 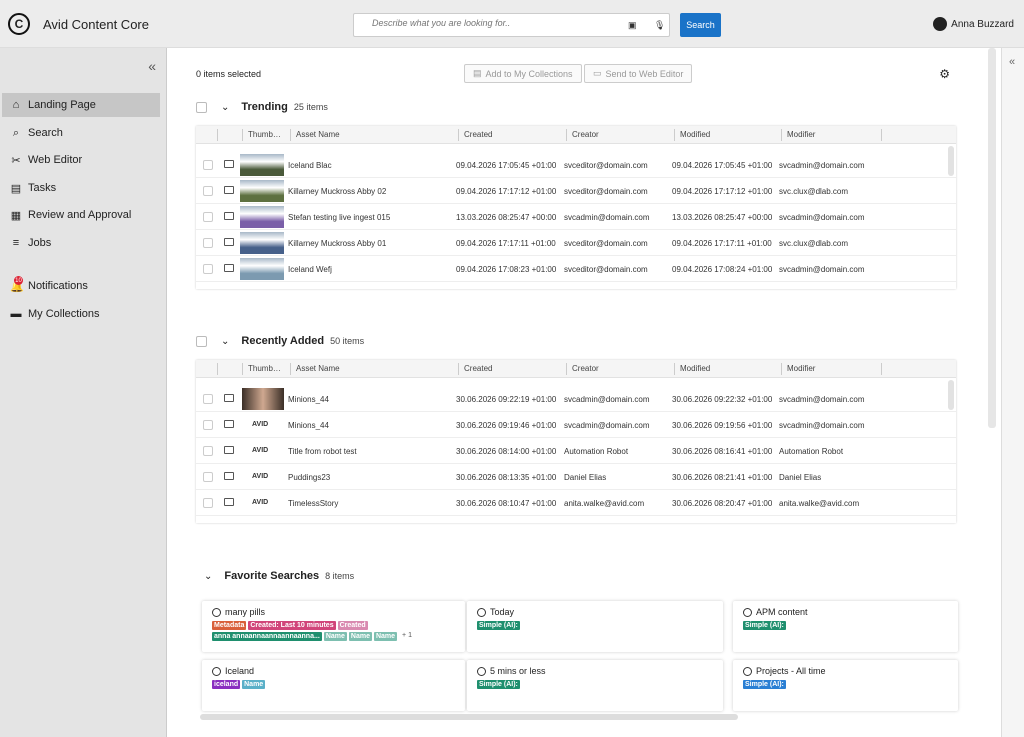 I want to click on pill-list: iceland Name, so click(x=332, y=684).